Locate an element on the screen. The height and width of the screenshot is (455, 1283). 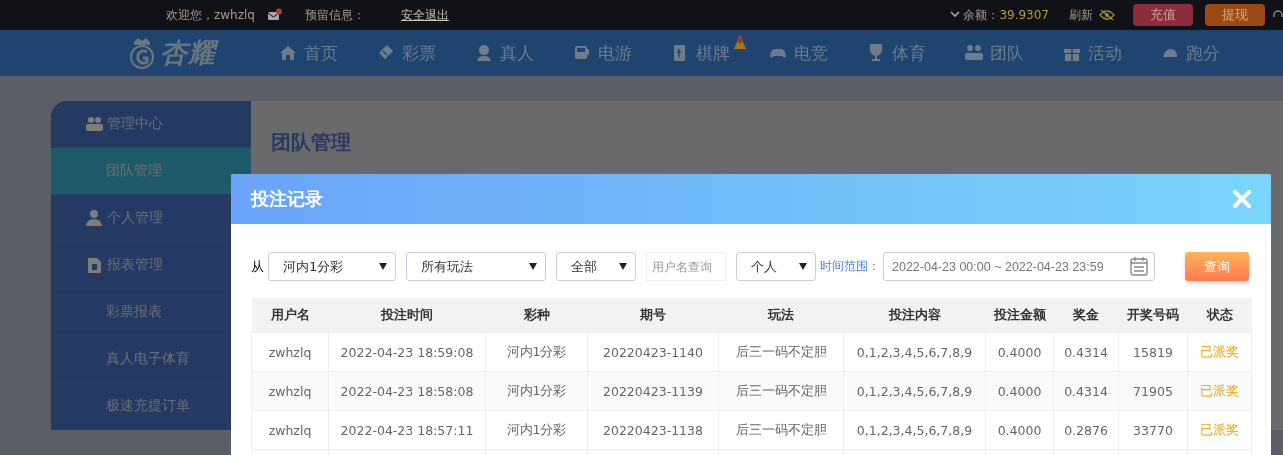
column-header: 投注内容 is located at coordinates (914, 315).